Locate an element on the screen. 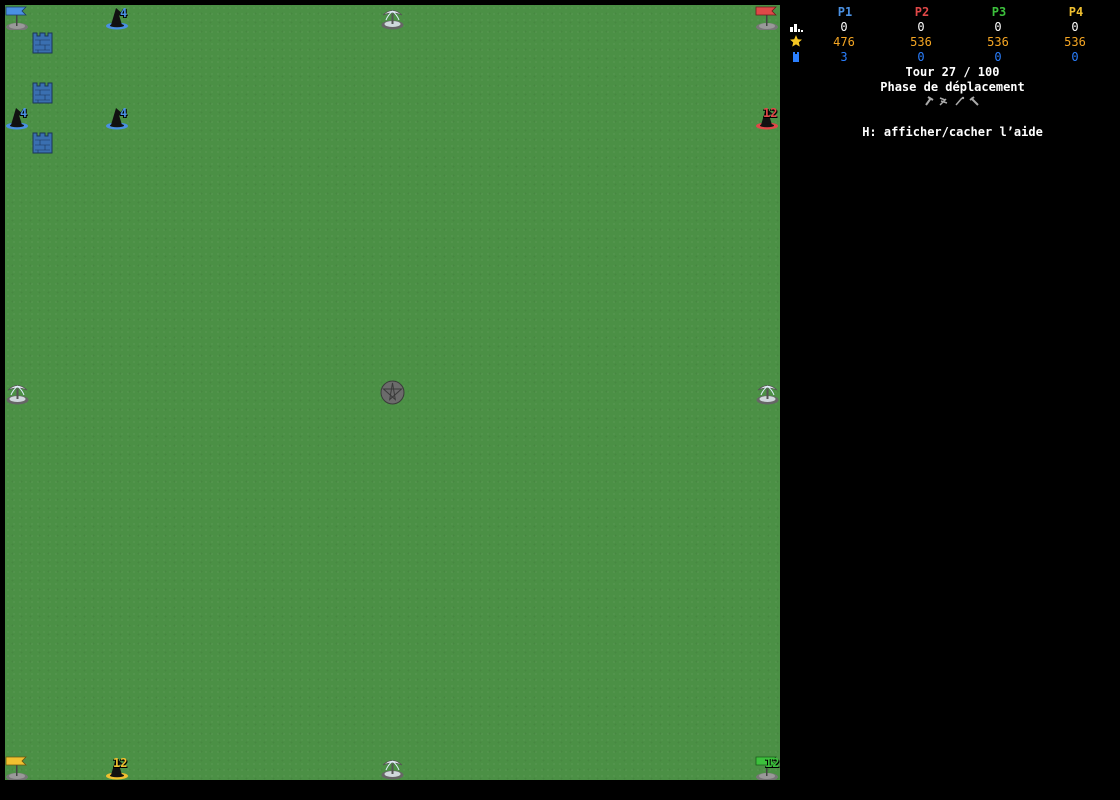  score-towers-p4: 0 is located at coordinates (1075, 57).